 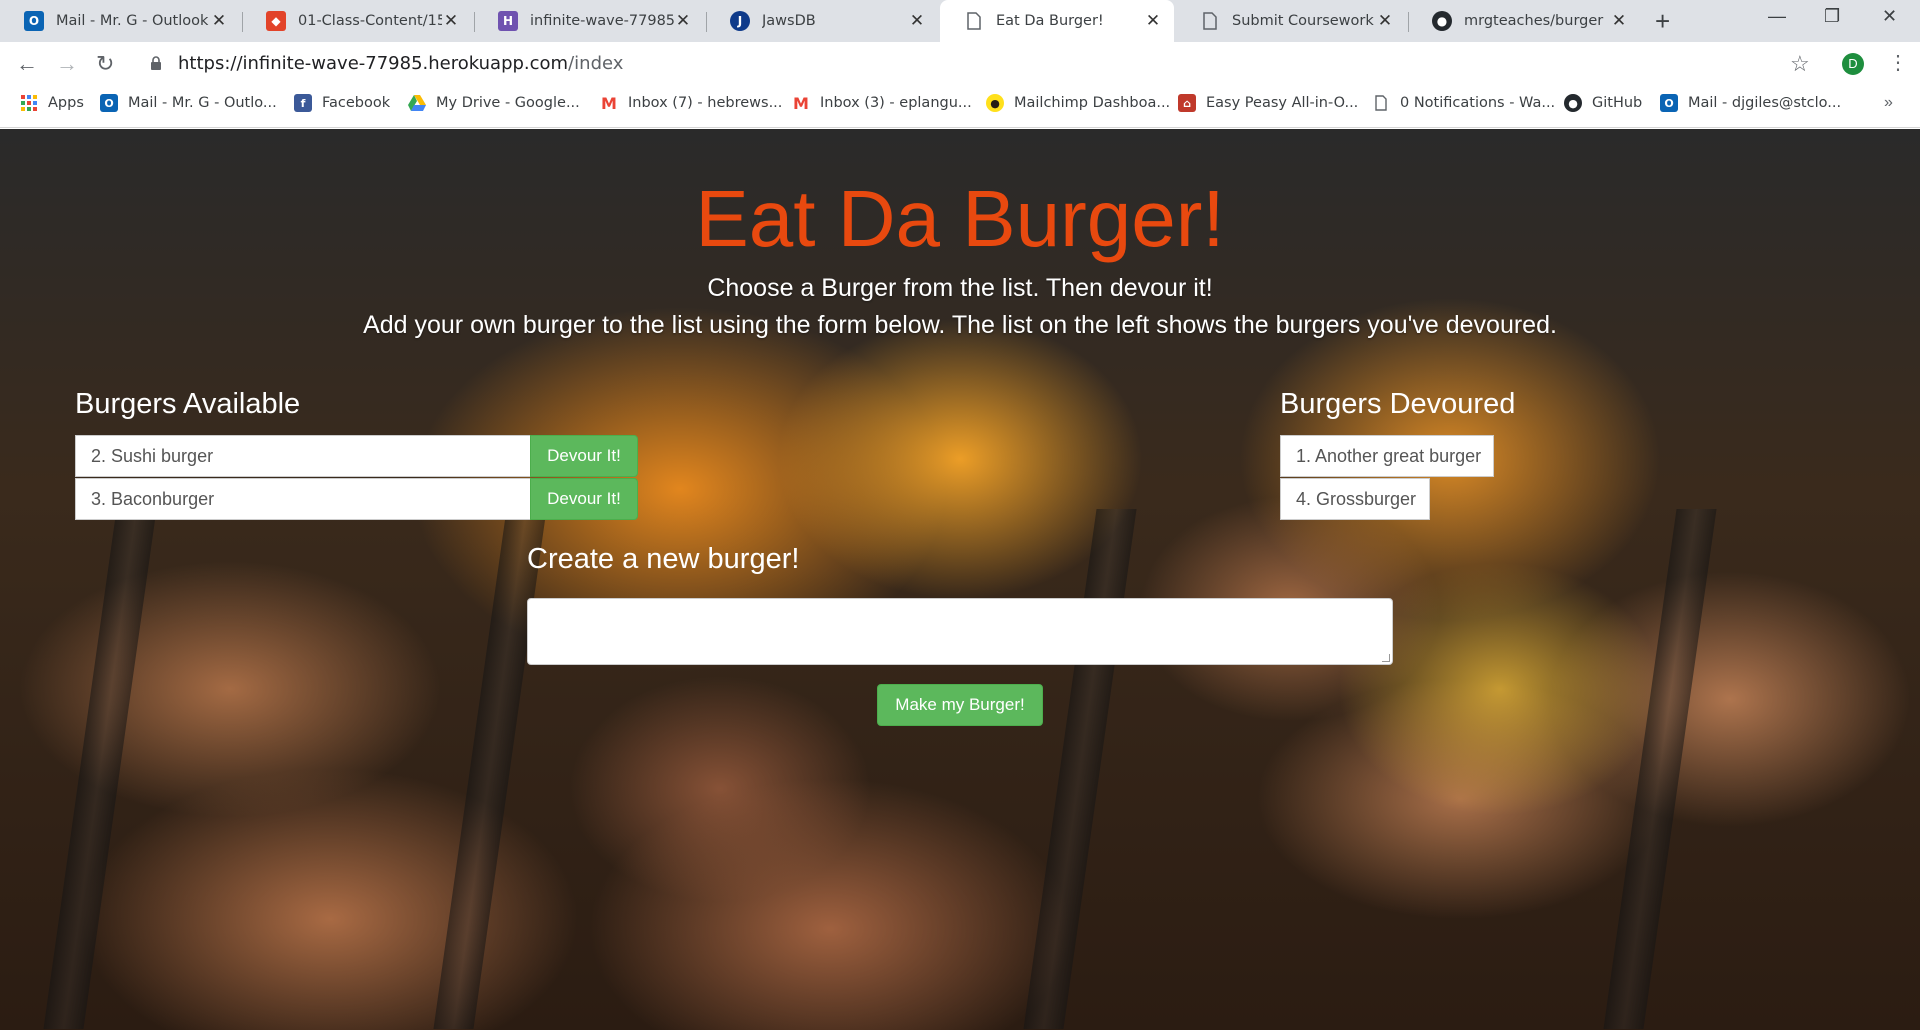 I want to click on back-arrow-icon: ←, so click(x=27, y=64).